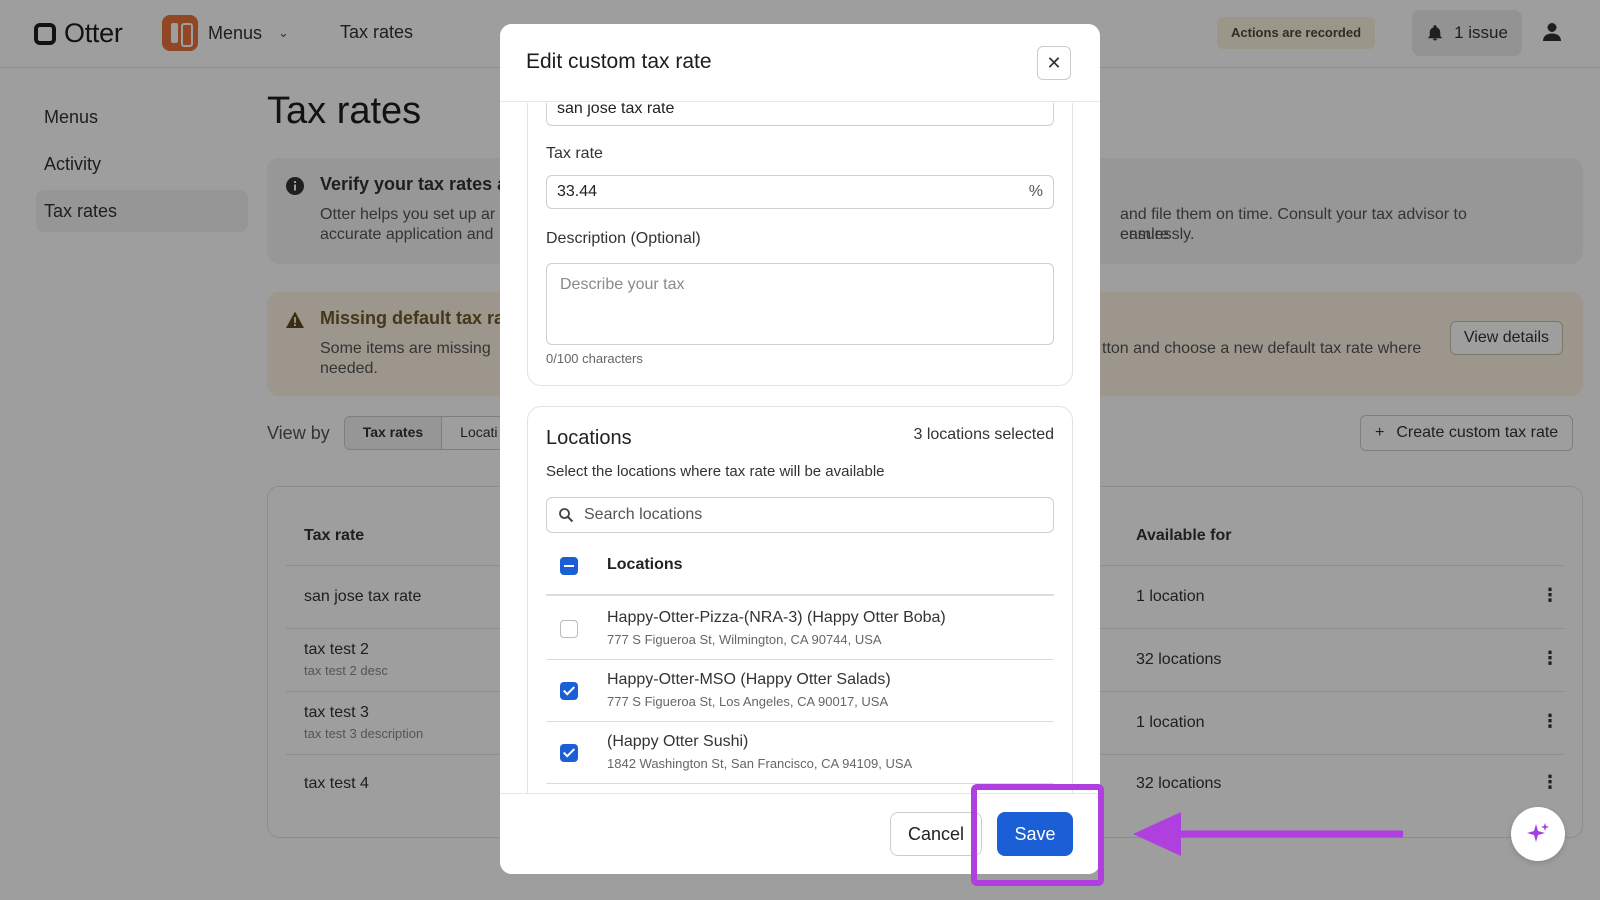 The height and width of the screenshot is (900, 1600). I want to click on dialog-header: Edit custom tax rate ✕, so click(800, 63).